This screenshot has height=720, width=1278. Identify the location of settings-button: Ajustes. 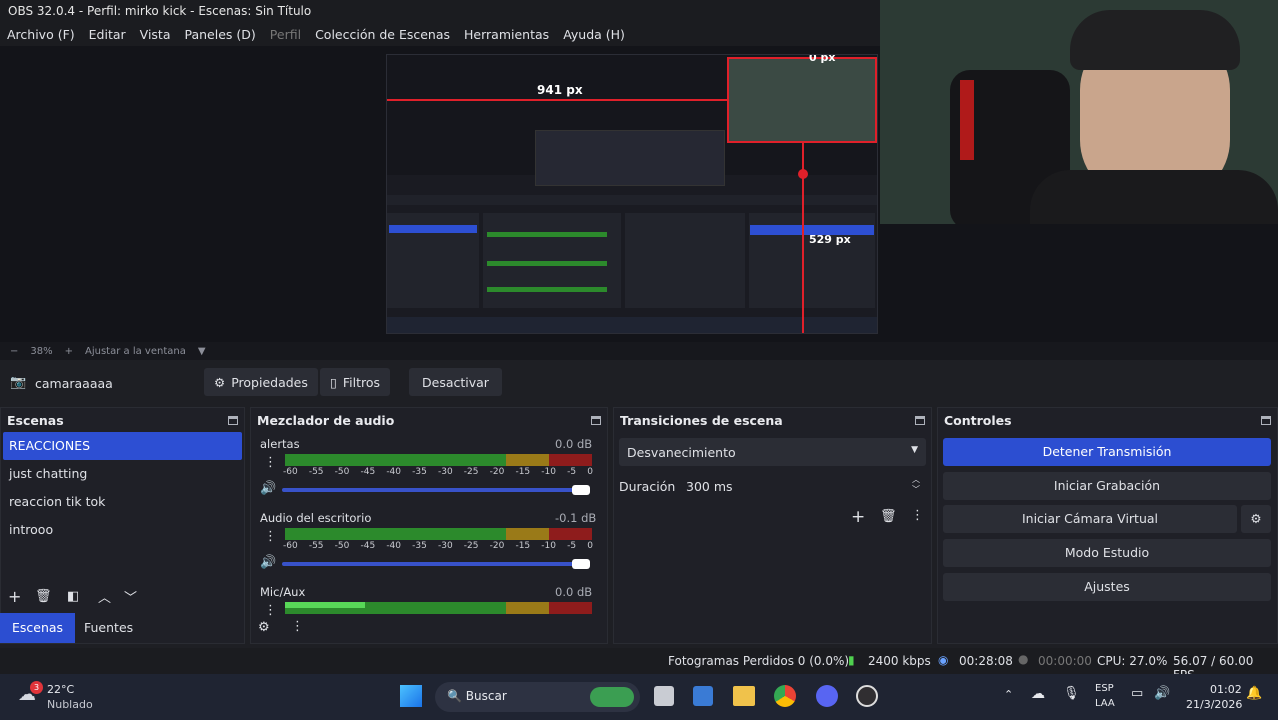
(1107, 587).